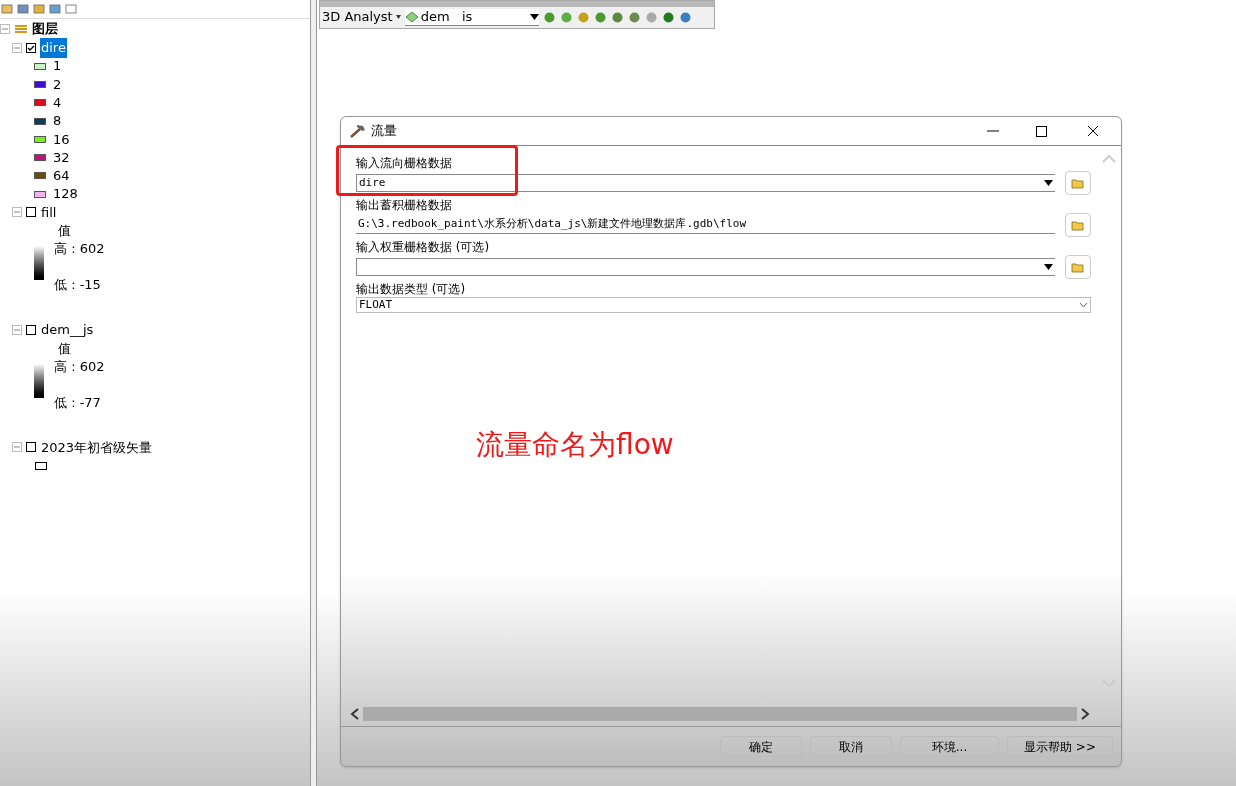 This screenshot has width=1236, height=786. Describe the element at coordinates (575, 445) in the screenshot. I see `annotation-text: 流量命名为flow` at that location.